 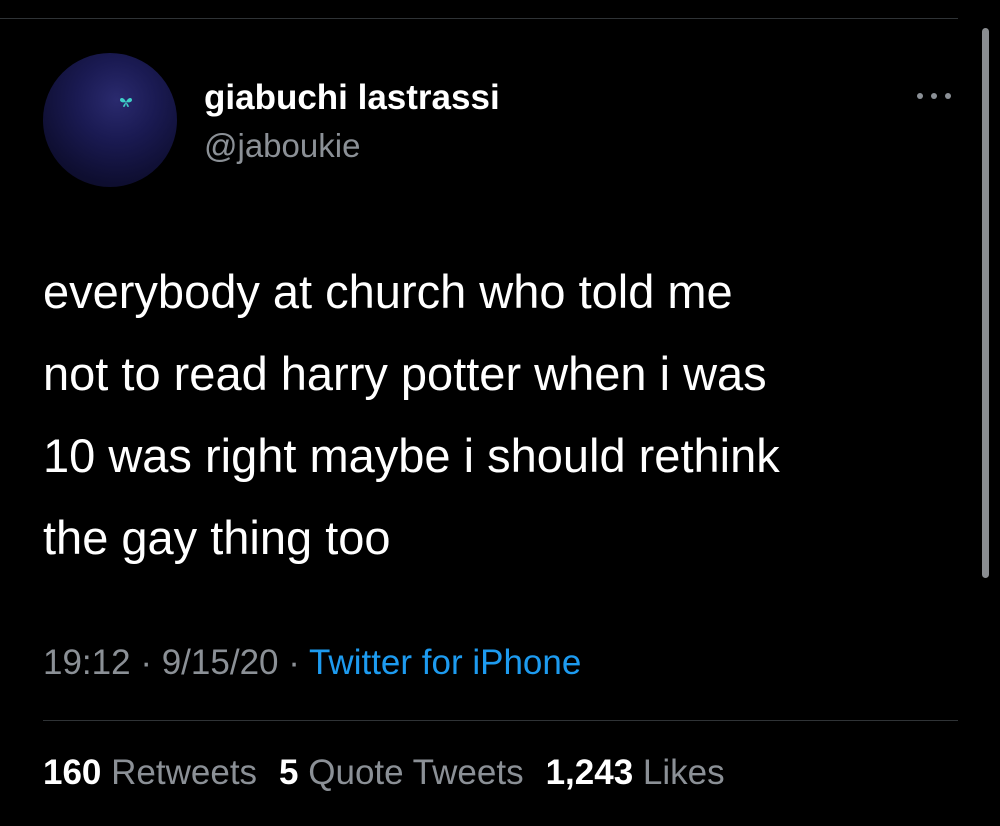 What do you see at coordinates (220, 662) in the screenshot?
I see `tweet-date: 9/15/20` at bounding box center [220, 662].